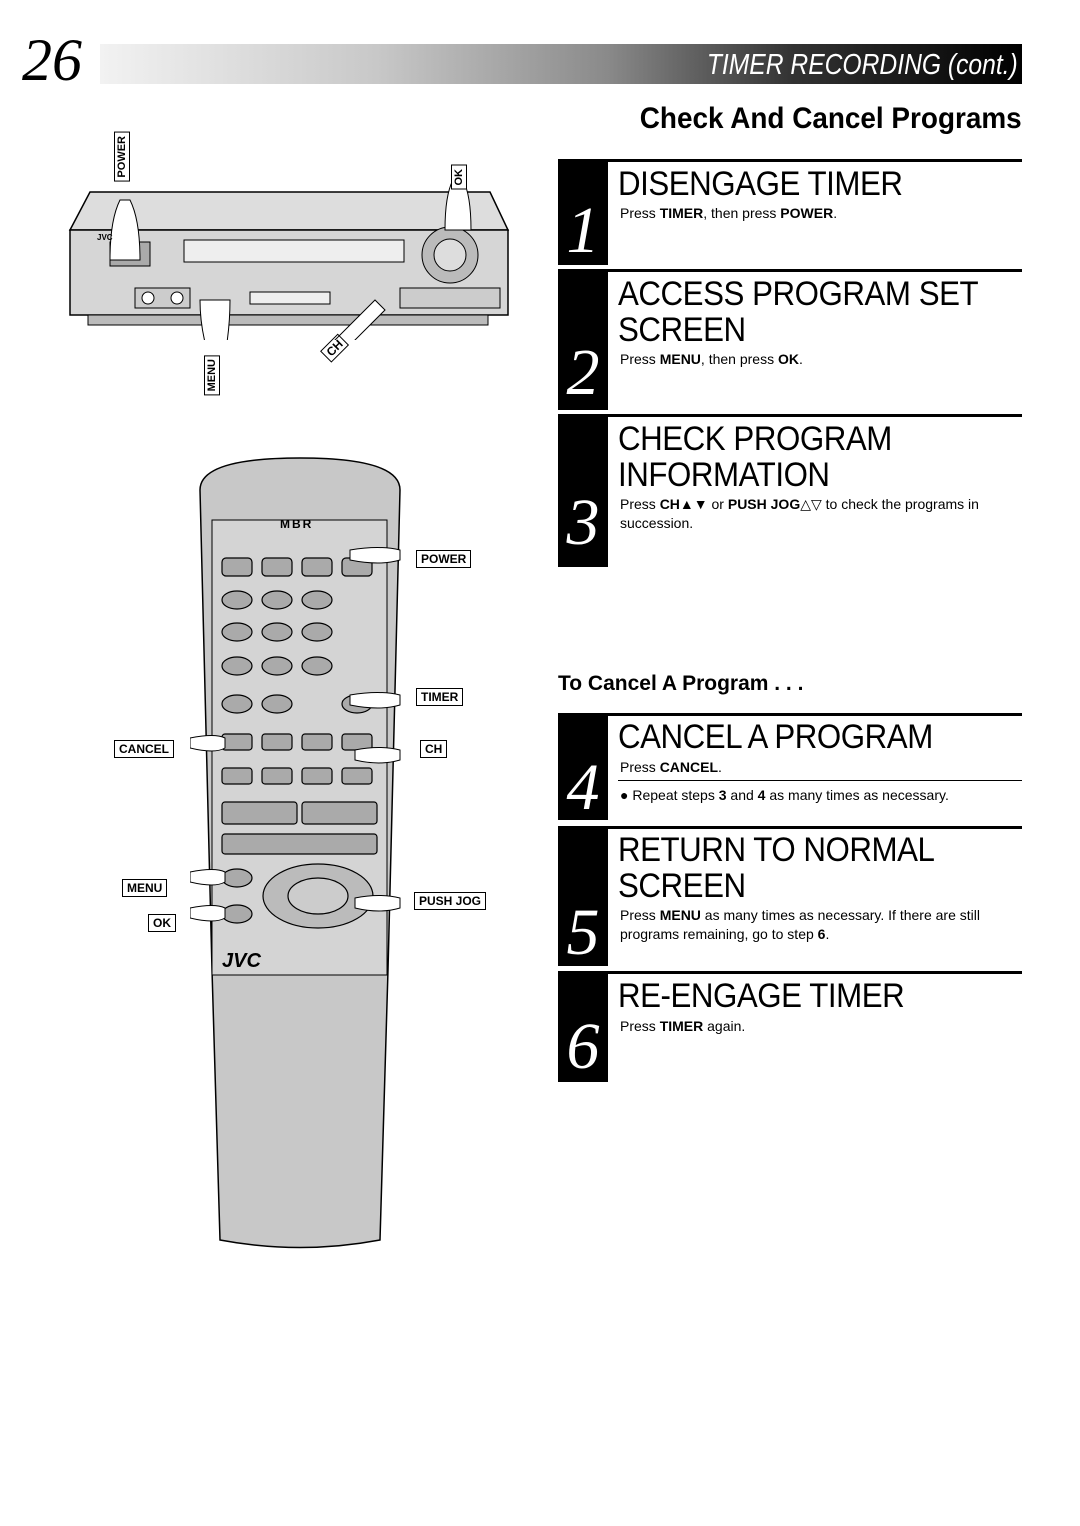 The height and width of the screenshot is (1526, 1080). I want to click on vcr-illustration, so click(289, 259).